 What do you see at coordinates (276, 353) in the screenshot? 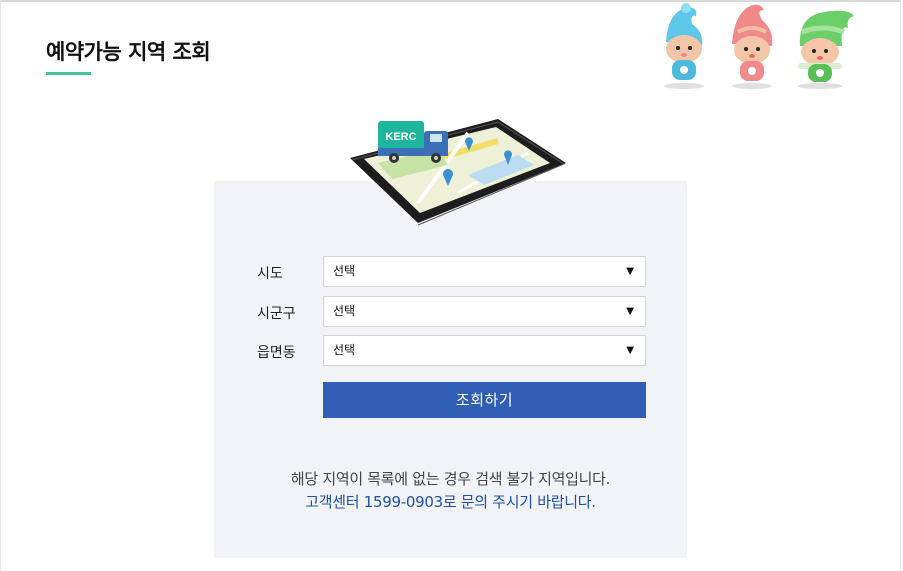
I see `eupmyeondong-label: 읍면동` at bounding box center [276, 353].